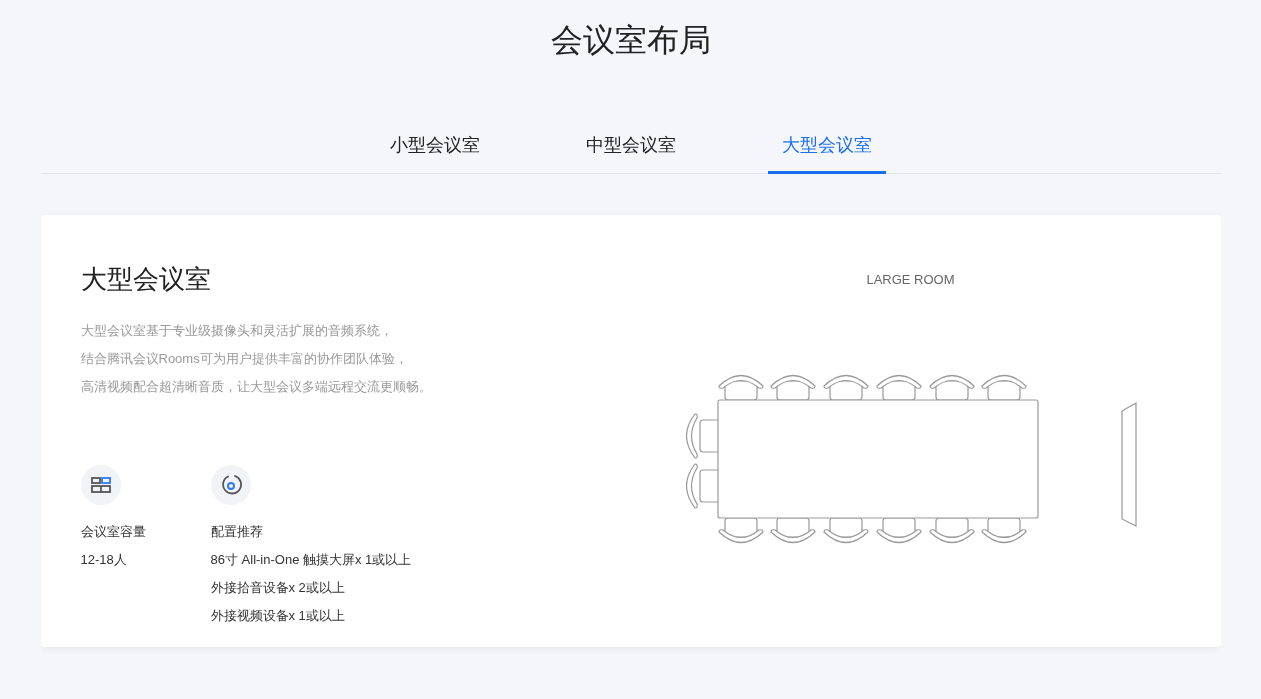 The image size is (1261, 699). I want to click on spec-value: 12-18人, so click(104, 560).